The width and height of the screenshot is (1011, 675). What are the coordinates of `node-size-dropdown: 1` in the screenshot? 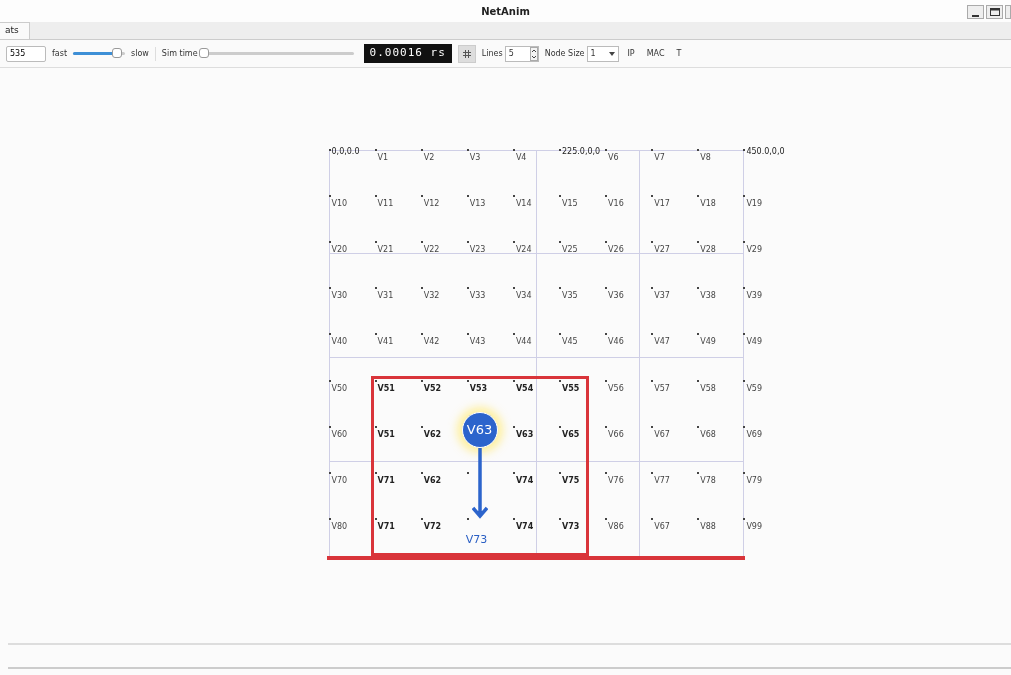 It's located at (602, 53).